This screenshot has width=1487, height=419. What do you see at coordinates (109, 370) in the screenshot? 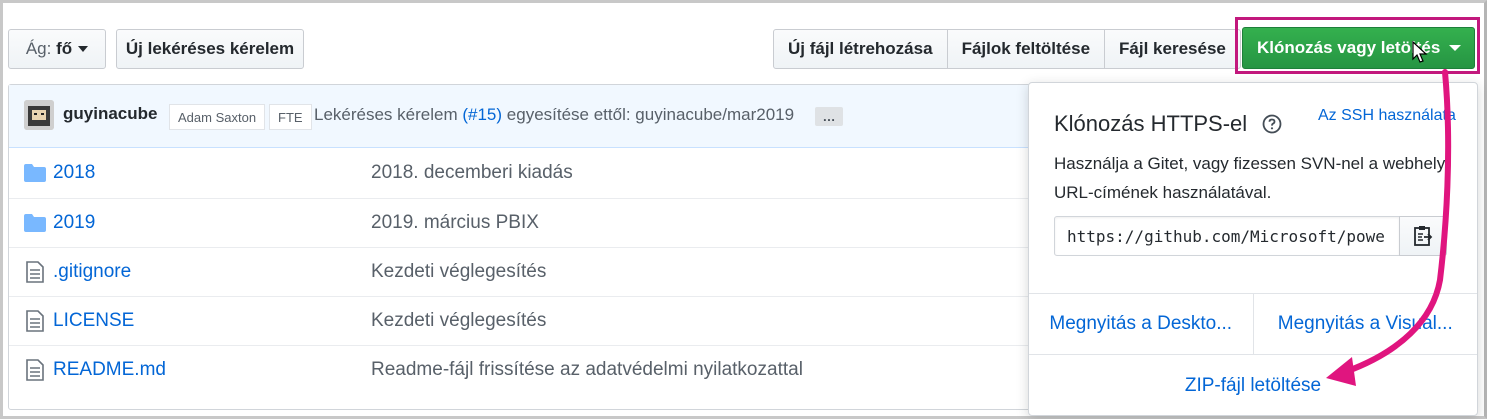
I see `file-name-link: README.md` at bounding box center [109, 370].